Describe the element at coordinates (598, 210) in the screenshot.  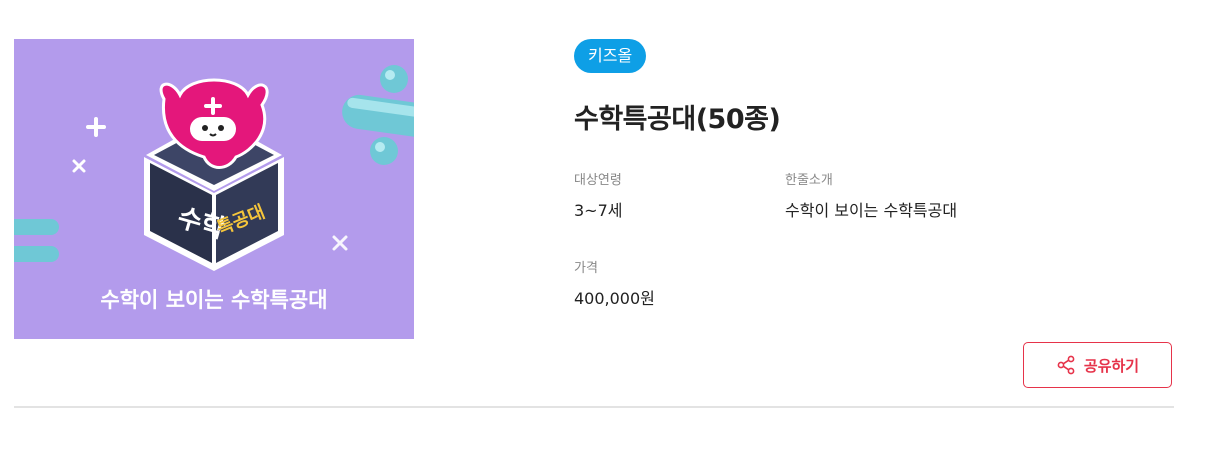
I see `target-age-value: 3~7세` at that location.